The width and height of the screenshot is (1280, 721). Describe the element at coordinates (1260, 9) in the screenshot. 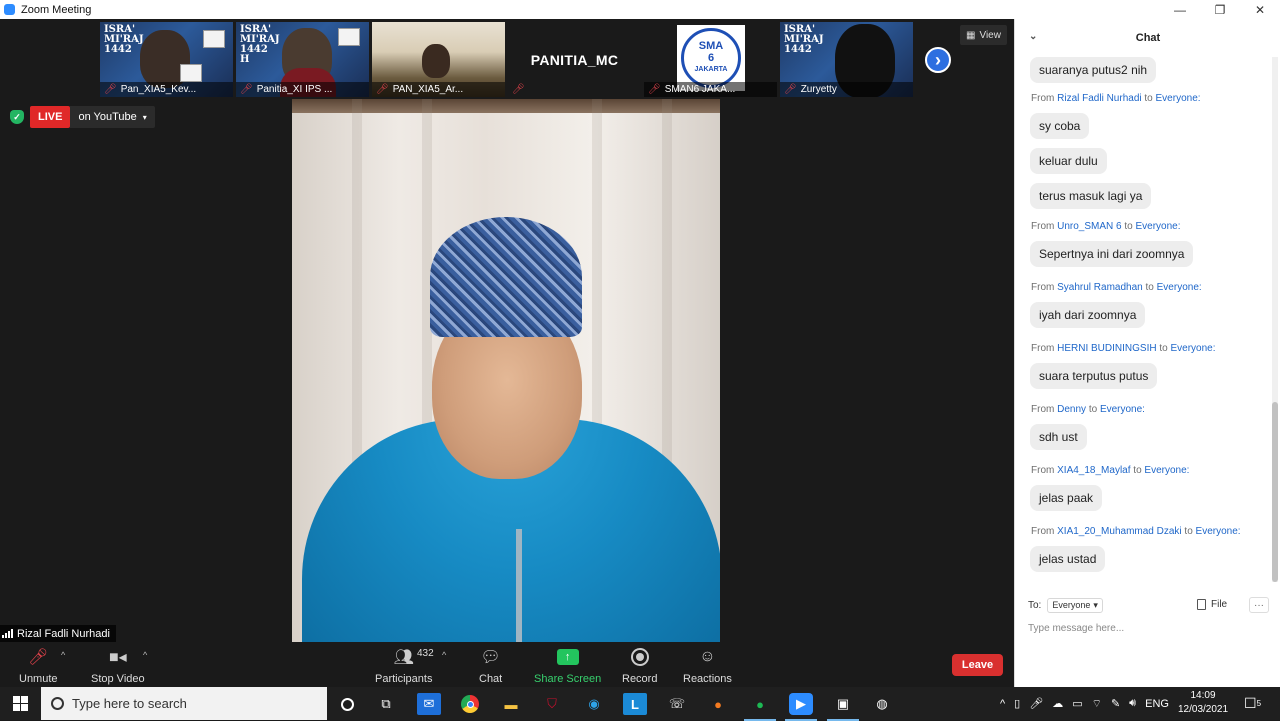

I see `close-button: ✕` at that location.